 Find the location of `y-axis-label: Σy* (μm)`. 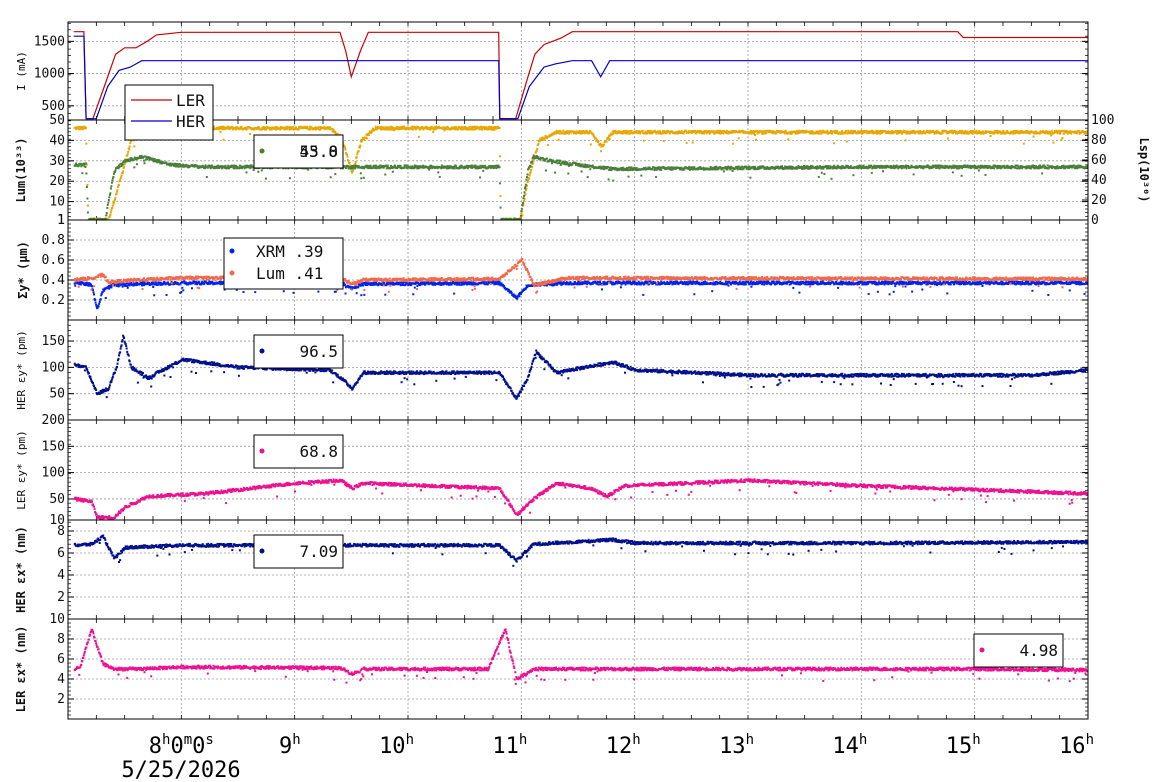

y-axis-label: Σy* (μm) is located at coordinates (23, 270).